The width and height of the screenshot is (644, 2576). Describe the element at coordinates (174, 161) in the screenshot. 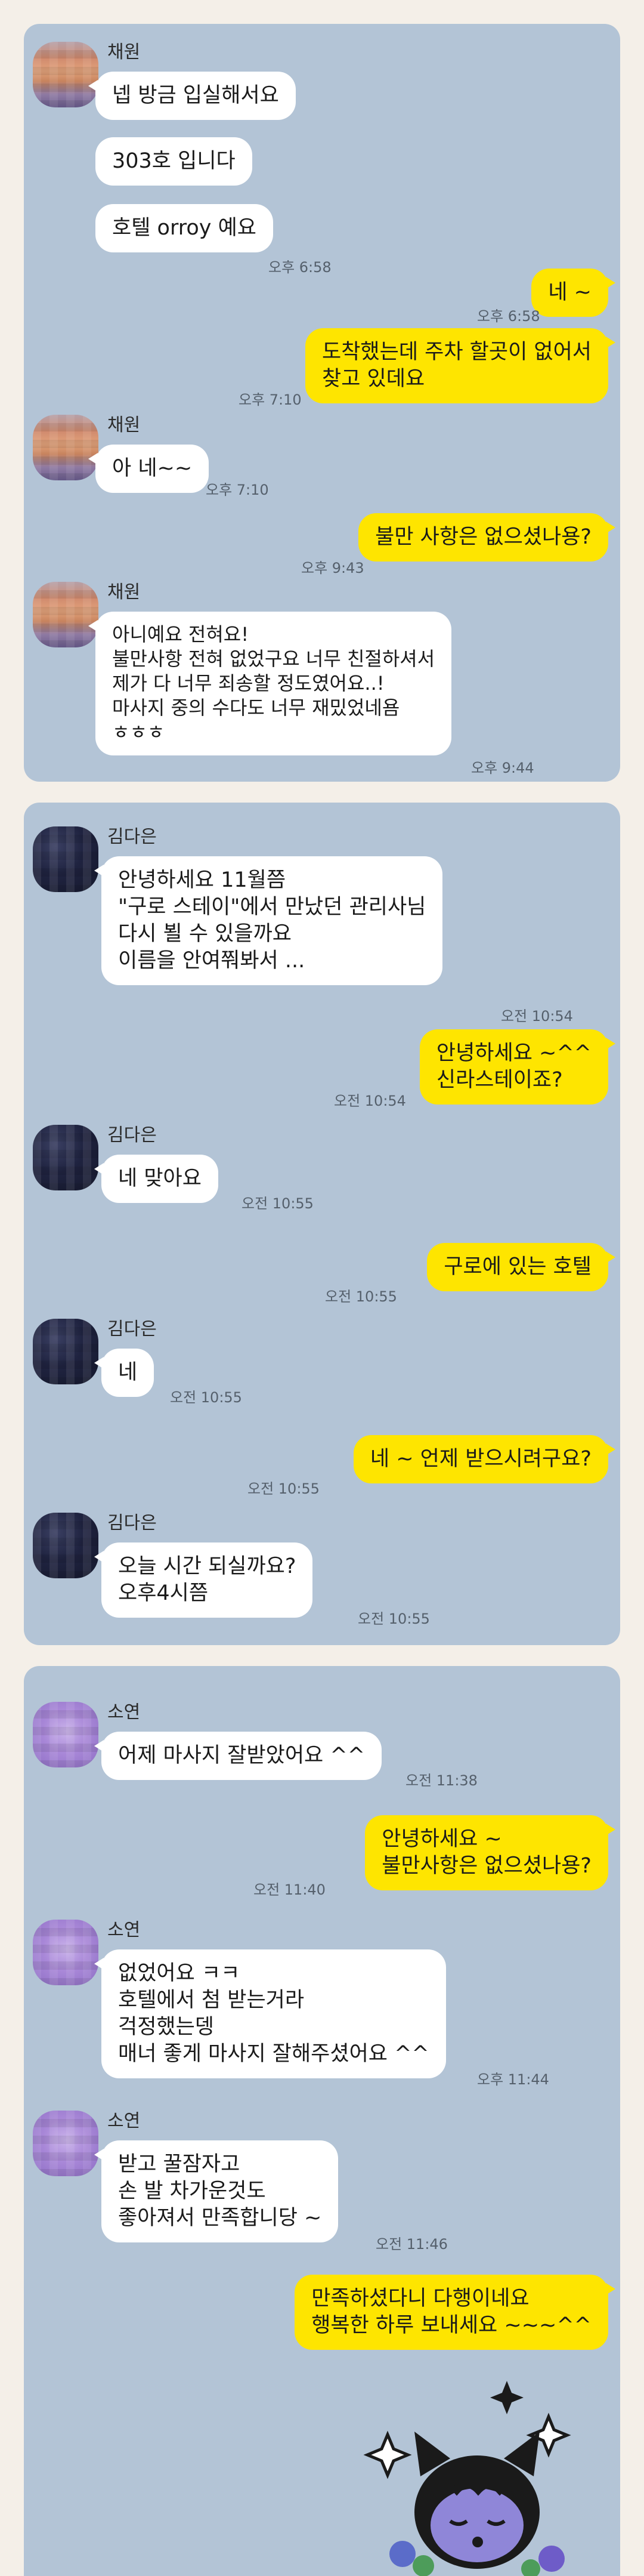

I see `incoming-message: 303호 입니다` at that location.